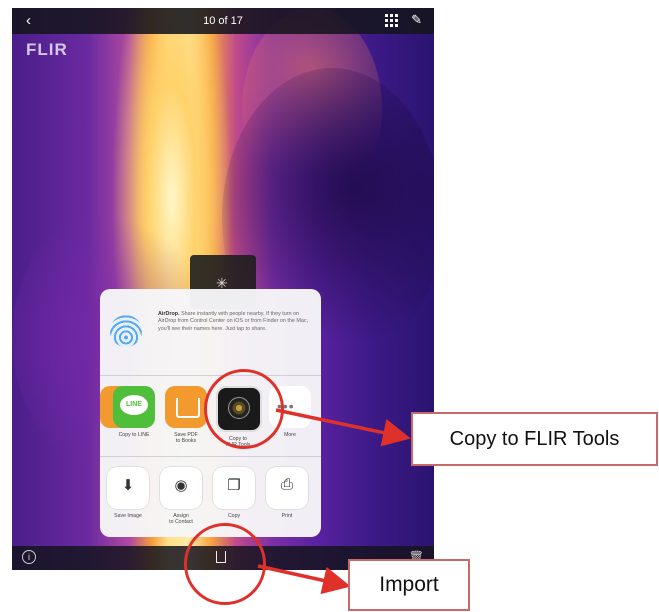 The height and width of the screenshot is (612, 659). What do you see at coordinates (343, 427) in the screenshot?
I see `arrow-copy` at bounding box center [343, 427].